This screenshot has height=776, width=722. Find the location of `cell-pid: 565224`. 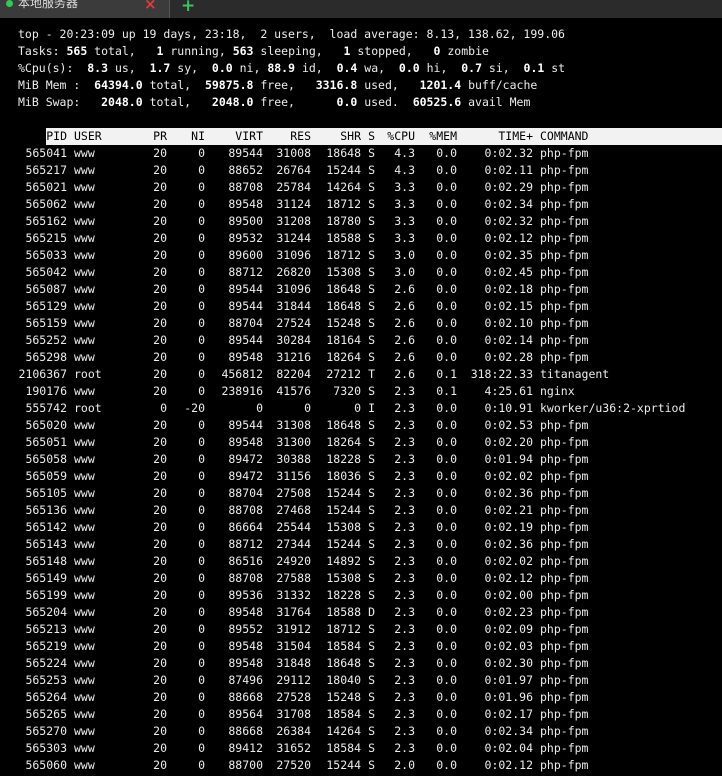

cell-pid: 565224 is located at coordinates (46, 663).